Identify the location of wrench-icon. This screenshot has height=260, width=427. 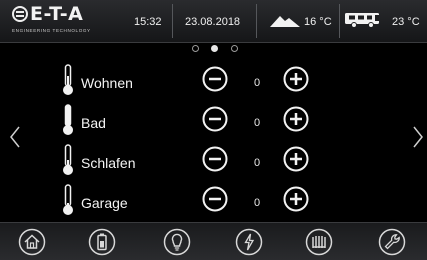
(392, 242).